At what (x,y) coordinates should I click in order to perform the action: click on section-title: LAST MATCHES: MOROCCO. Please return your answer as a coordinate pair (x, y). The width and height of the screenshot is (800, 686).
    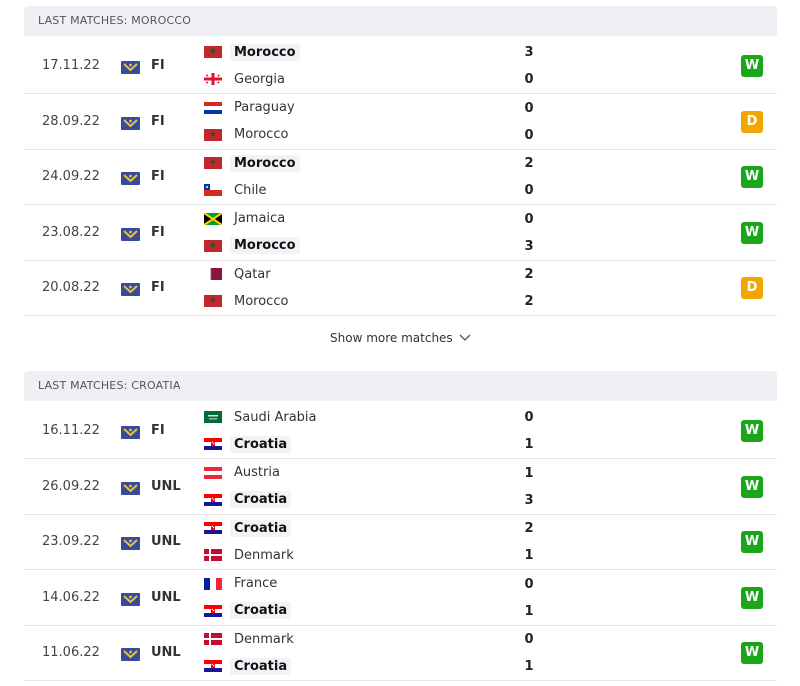
    Looking at the image, I should click on (115, 20).